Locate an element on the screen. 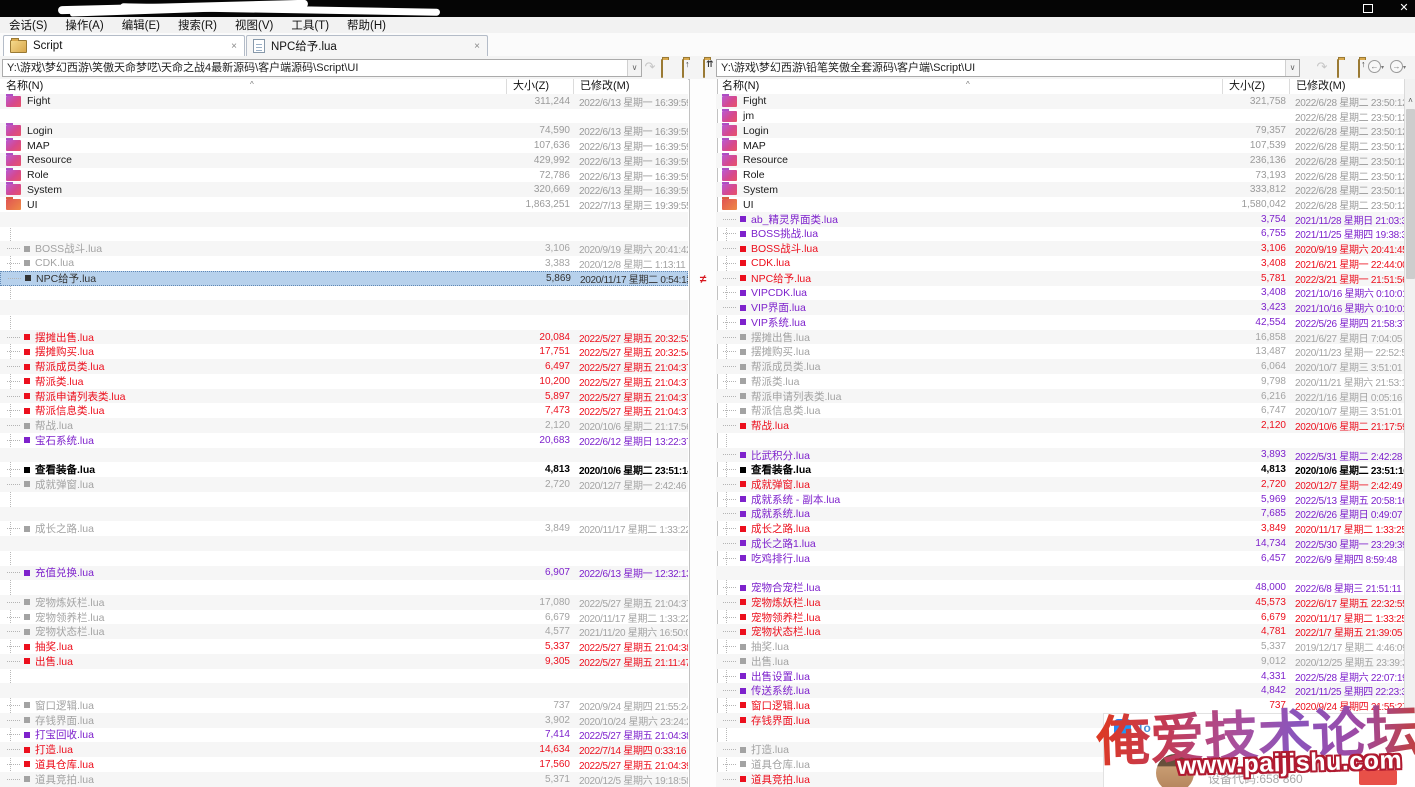 The width and height of the screenshot is (1415, 787). forward-icon: → is located at coordinates (1396, 66).